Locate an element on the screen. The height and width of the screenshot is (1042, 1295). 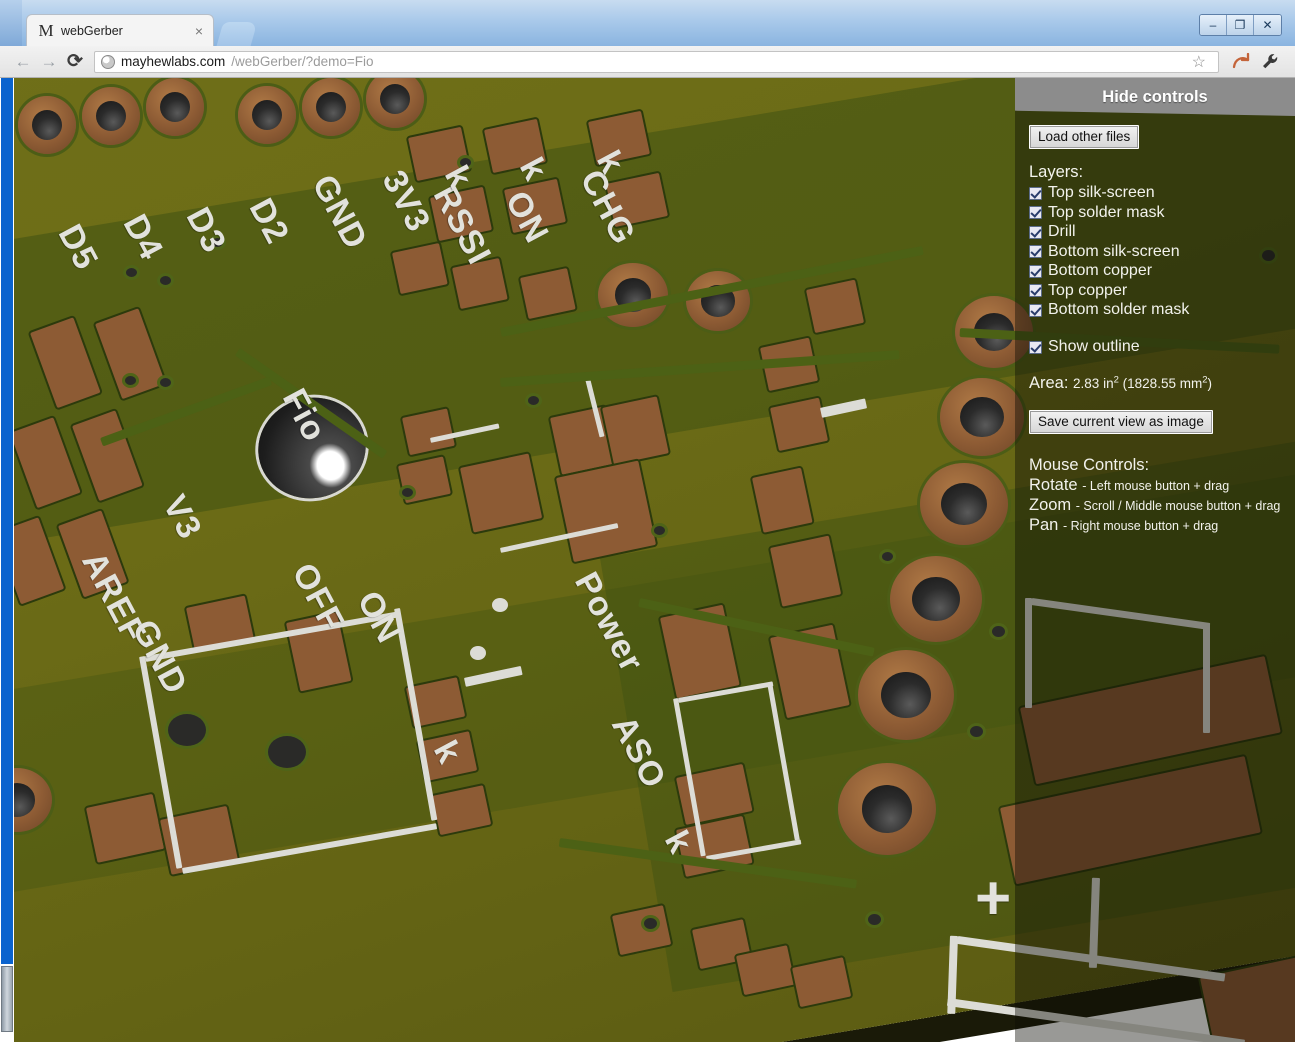
mouse-control-desc-0: - Left mouse button + drag is located at coordinates (1156, 486).